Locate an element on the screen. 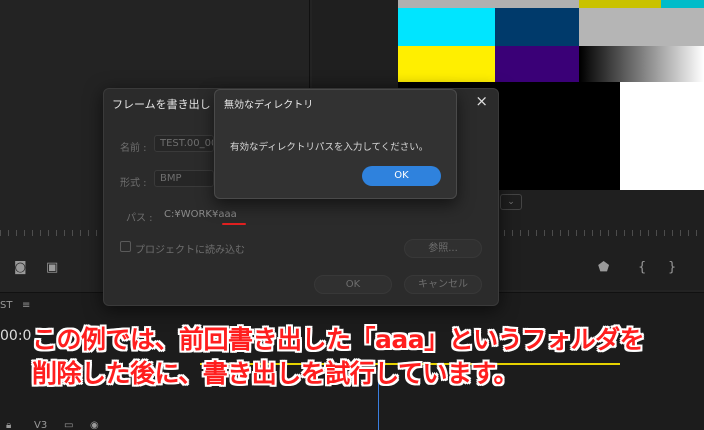 Image resolution: width=704 pixels, height=430 pixels. white-patch is located at coordinates (662, 136).